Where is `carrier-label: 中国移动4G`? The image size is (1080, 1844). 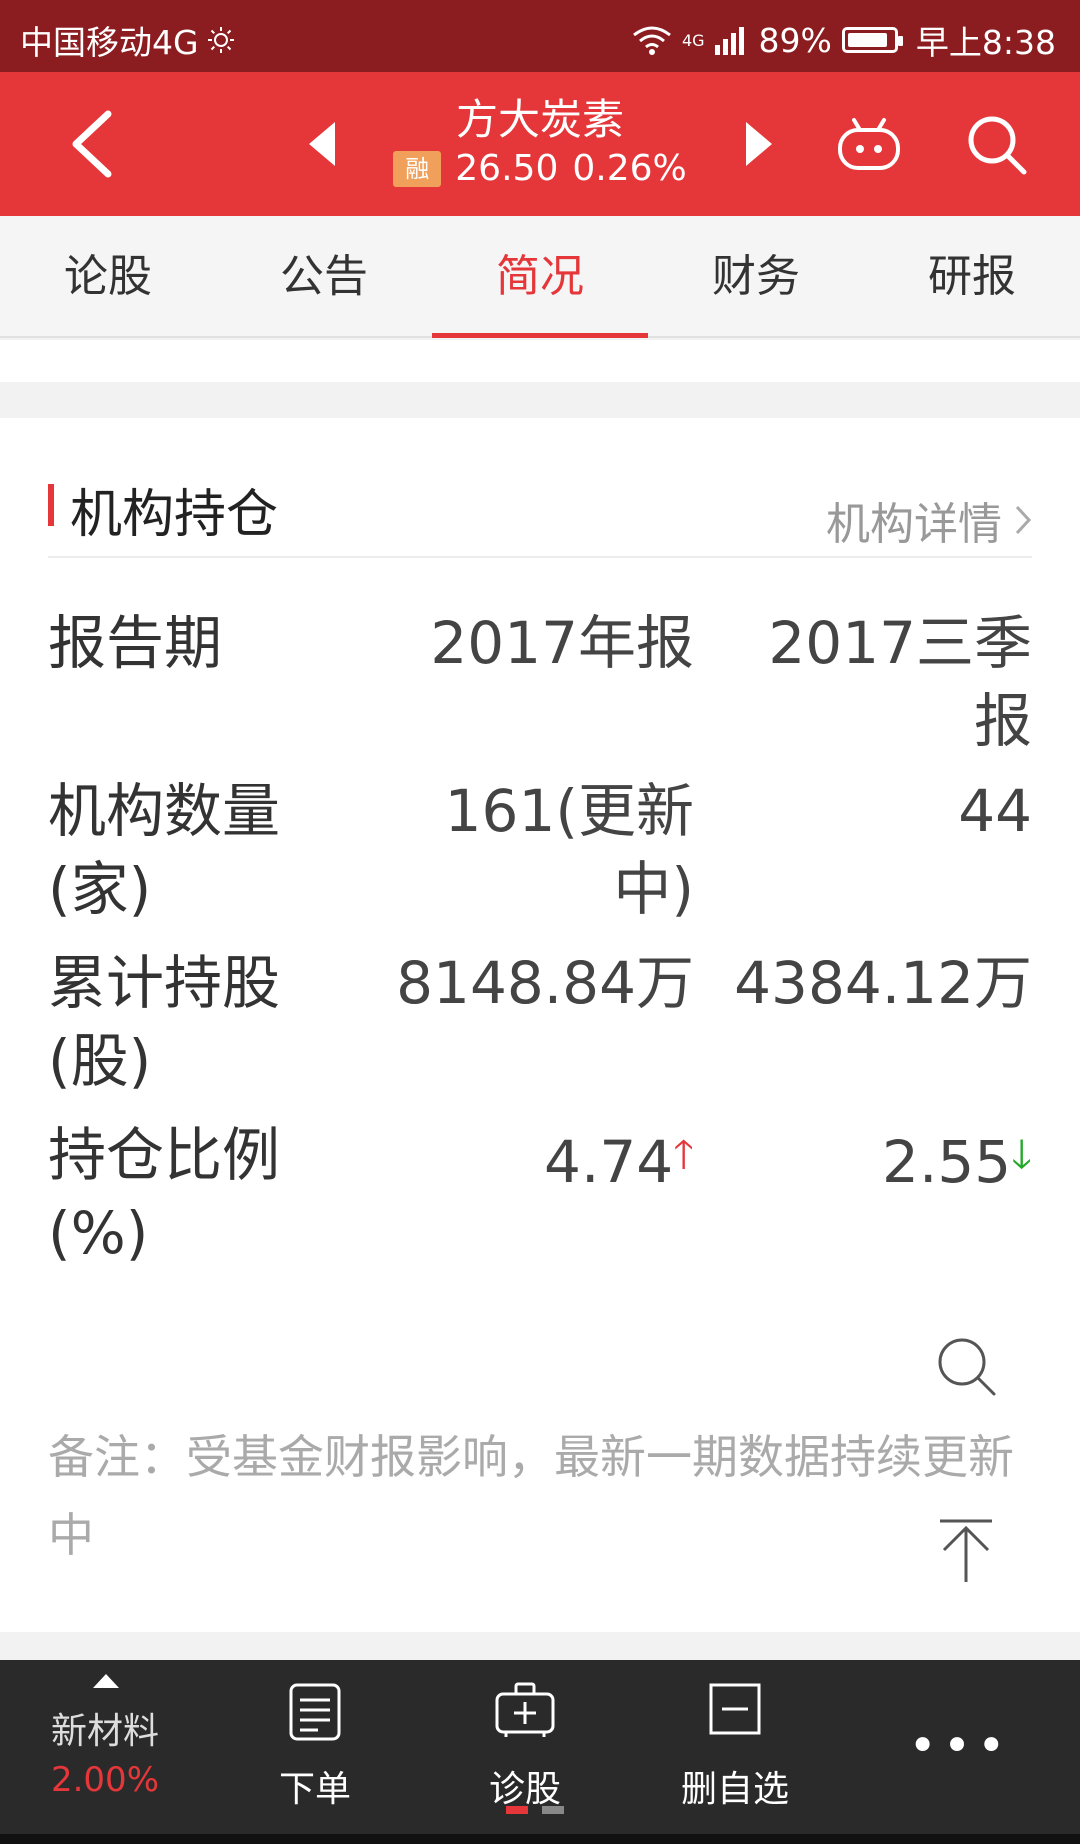
carrier-label: 中国移动4G is located at coordinates (109, 42).